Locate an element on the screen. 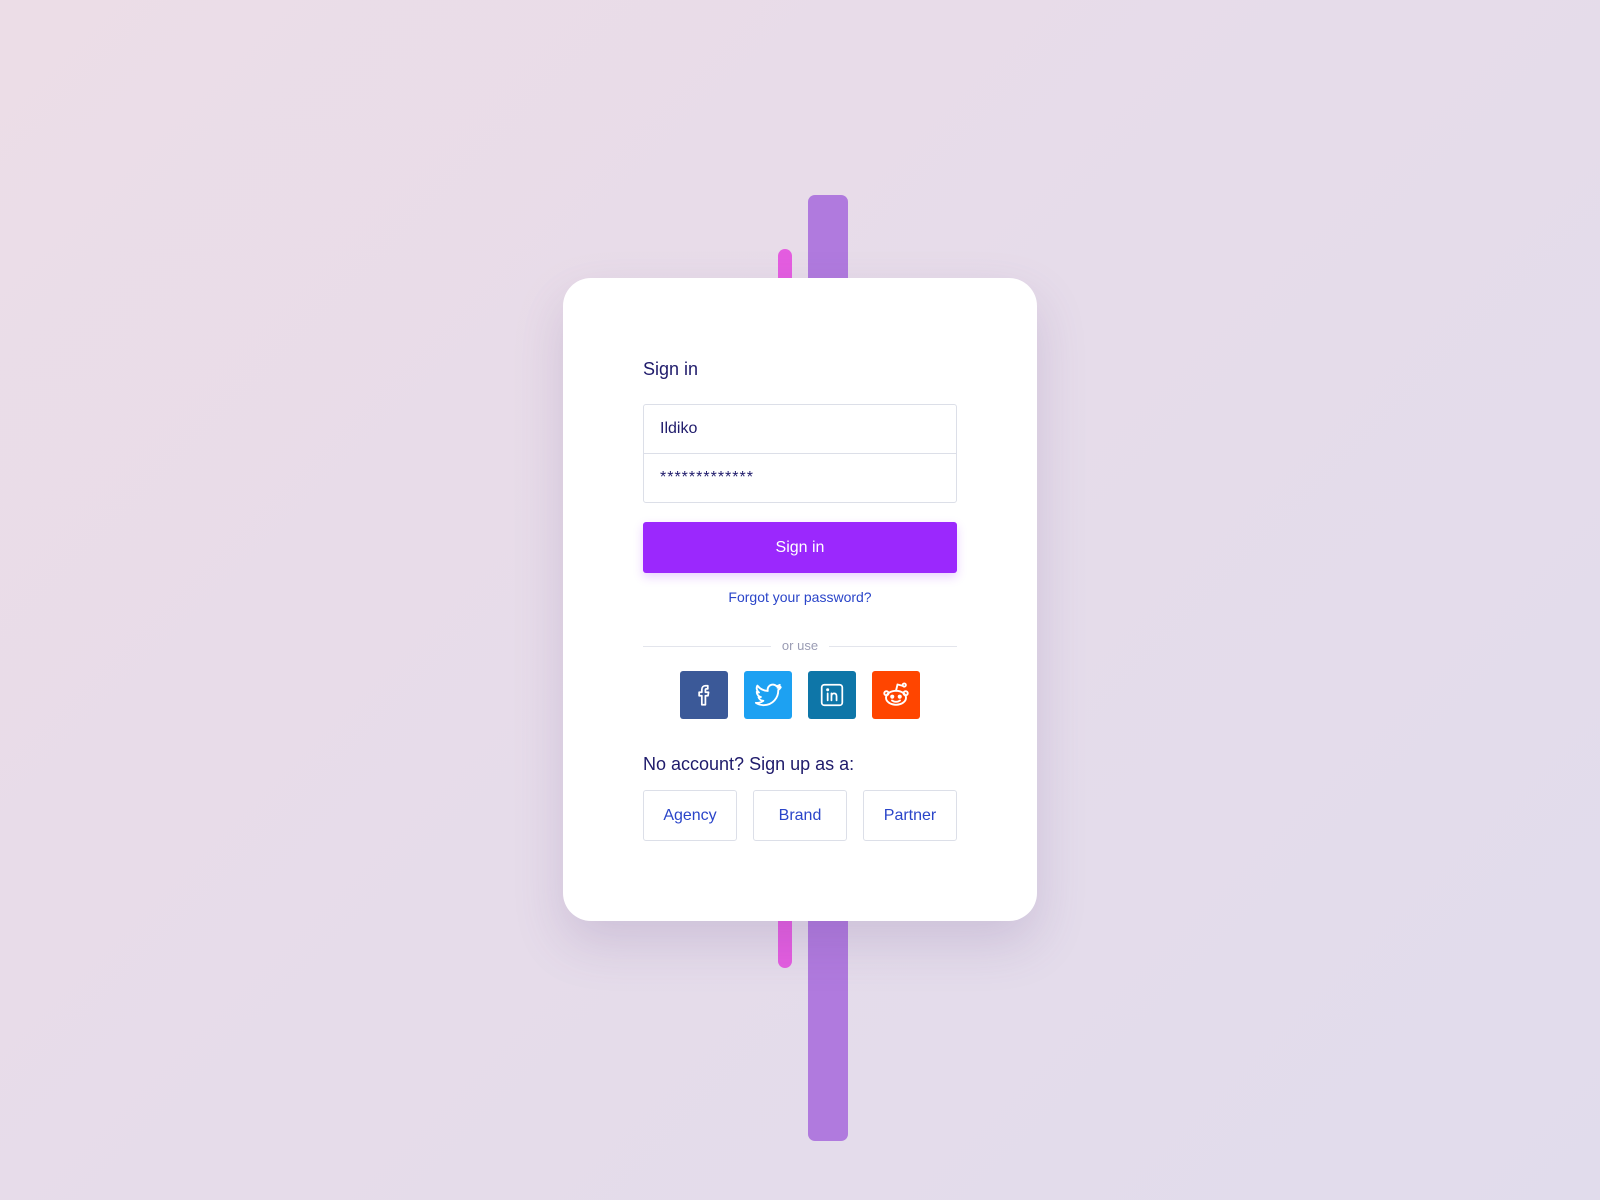  signup-agency-button: Agency is located at coordinates (690, 815).